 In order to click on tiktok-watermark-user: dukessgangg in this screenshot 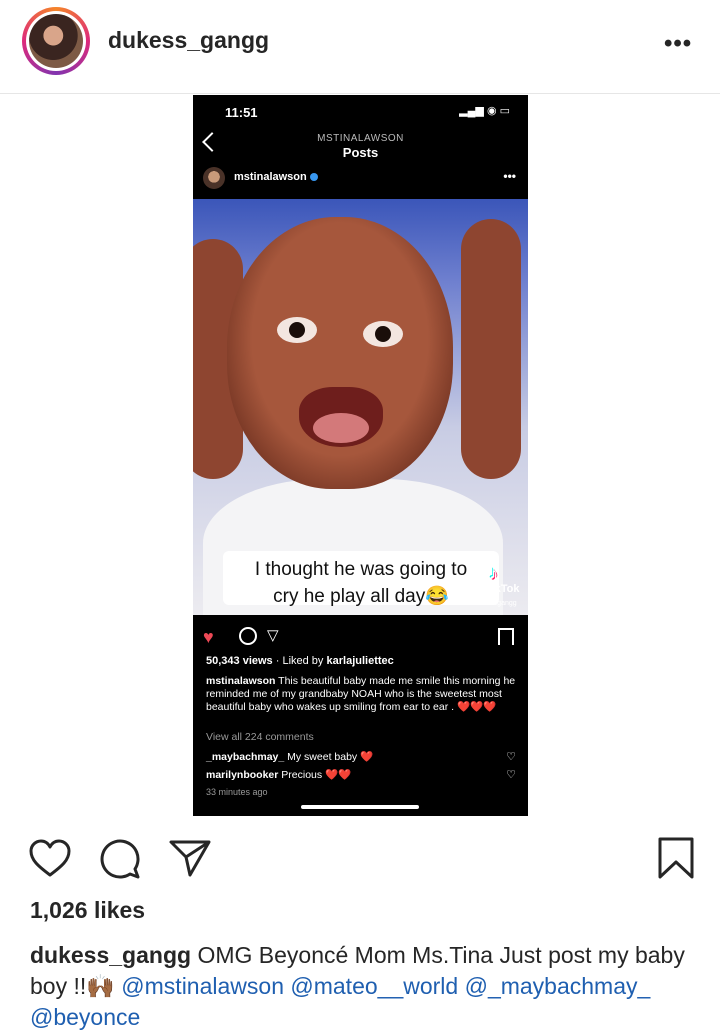, I will do `click(496, 603)`.